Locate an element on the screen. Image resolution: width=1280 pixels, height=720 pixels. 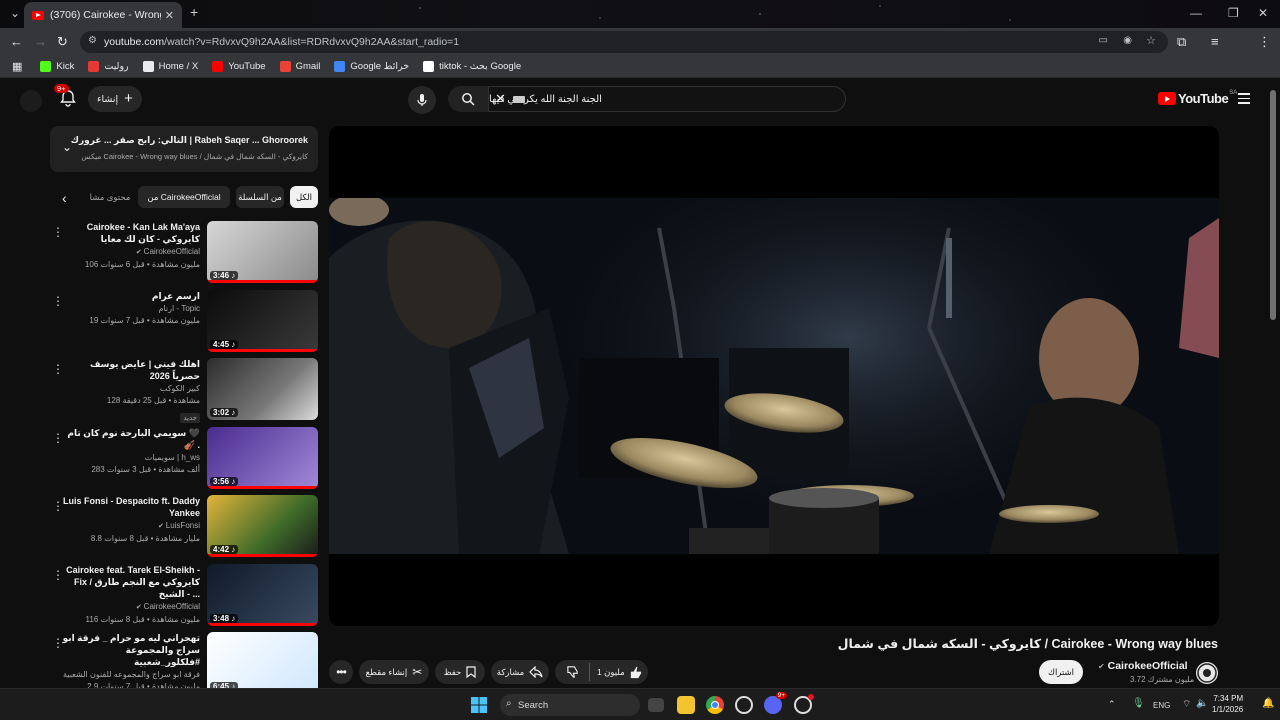
keyboard-icon is located at coordinates (519, 99).